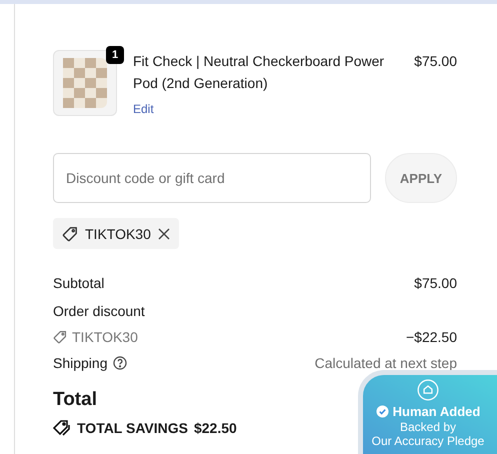 The width and height of the screenshot is (497, 454). I want to click on accuracy-badge: Human Added Backed by Our Accuracy Pledge, so click(427, 412).